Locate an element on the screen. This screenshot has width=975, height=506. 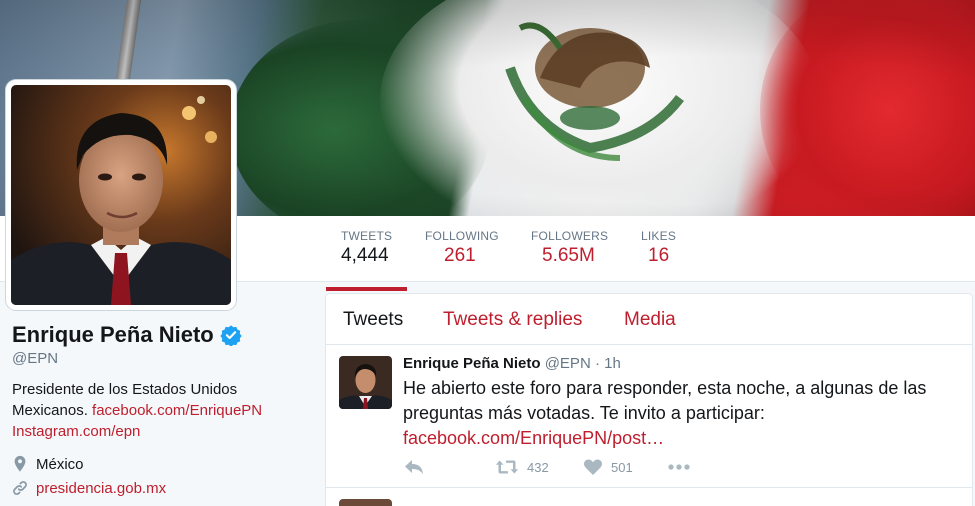
link-icon is located at coordinates (20, 488).